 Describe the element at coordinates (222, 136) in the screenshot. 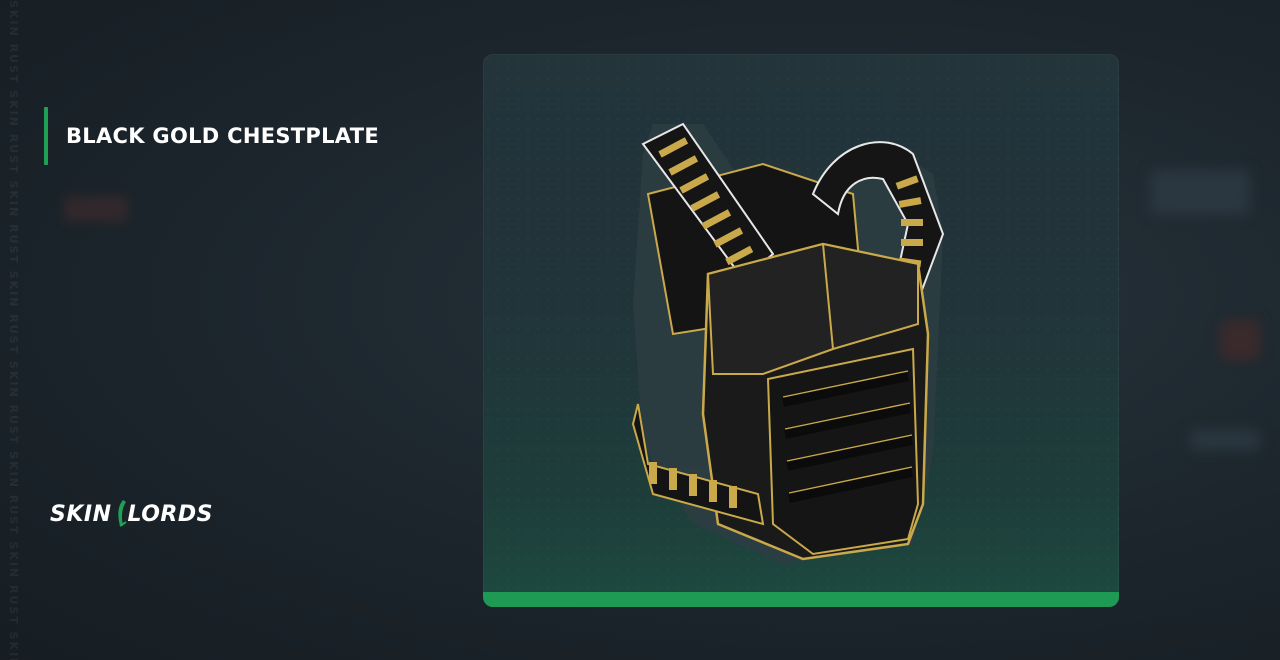

I see `item-title: BLACK GOLD CHESTPLATE` at that location.